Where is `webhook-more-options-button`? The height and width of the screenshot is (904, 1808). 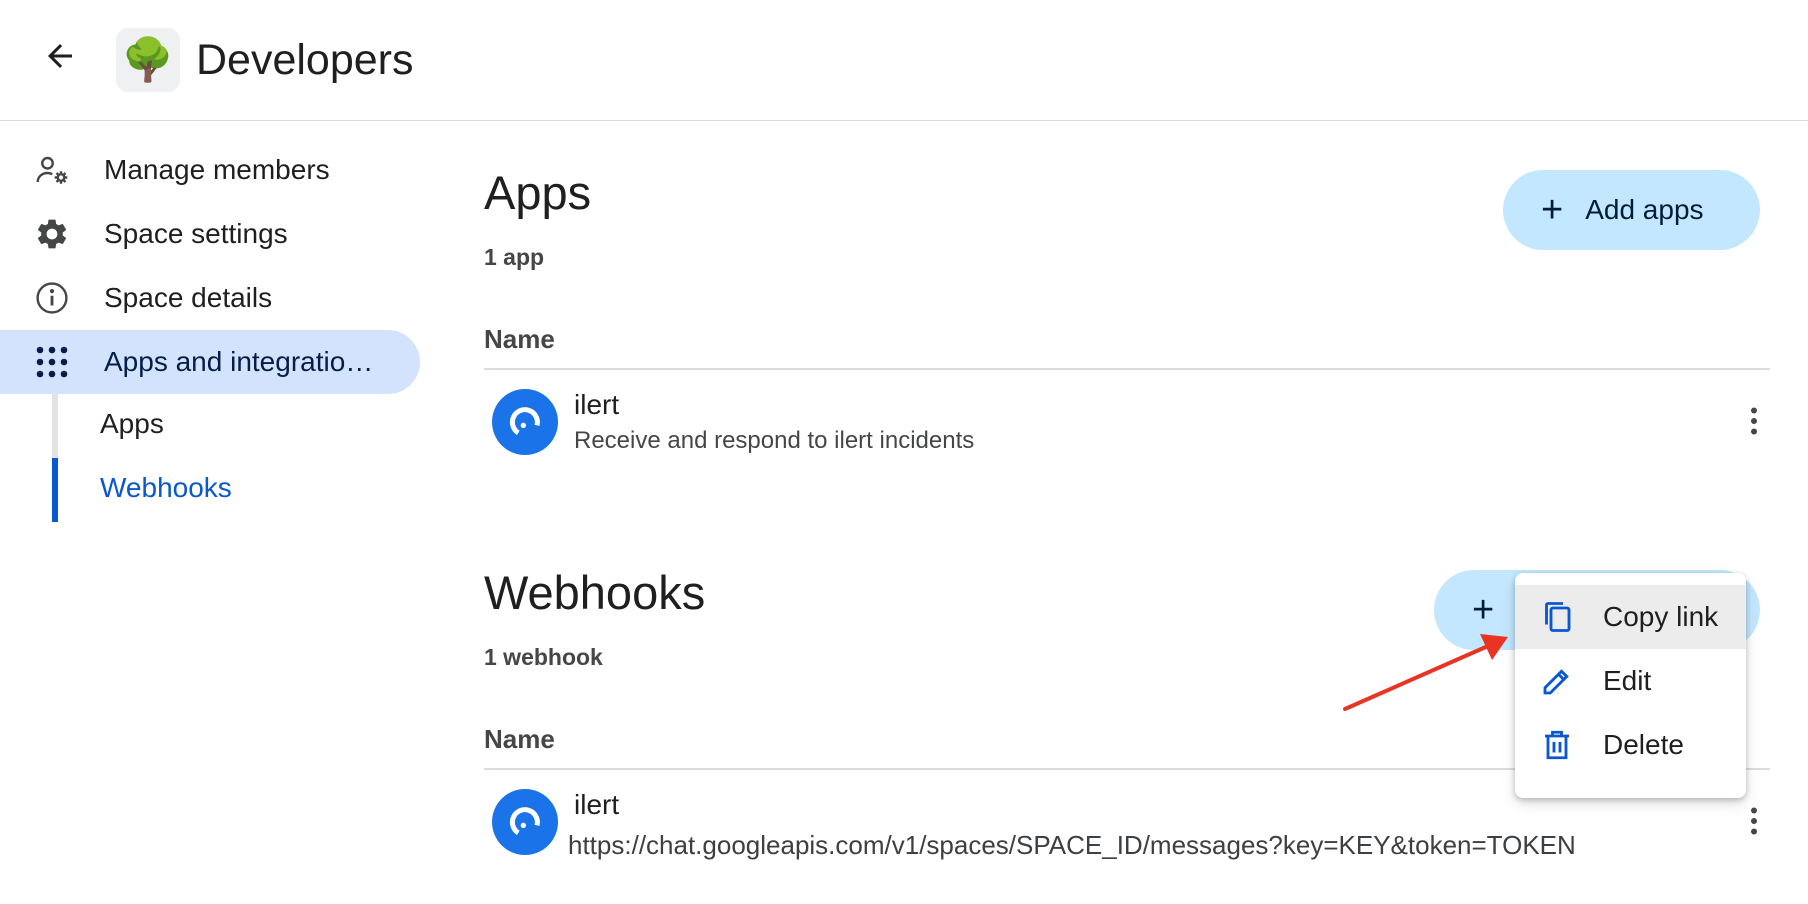
webhook-more-options-button is located at coordinates (1754, 821).